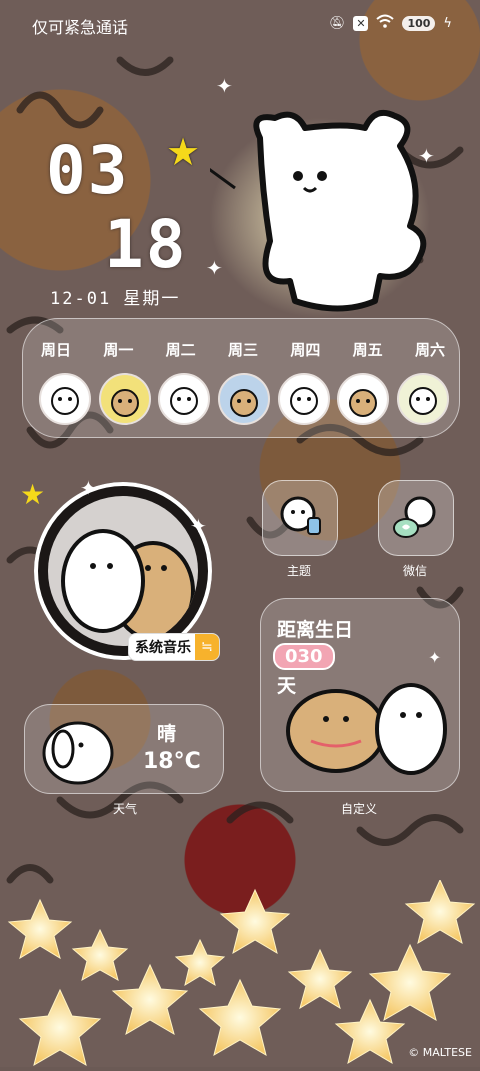 This screenshot has width=480, height=1071. What do you see at coordinates (304, 656) in the screenshot?
I see `birthday-days-count: 030` at bounding box center [304, 656].